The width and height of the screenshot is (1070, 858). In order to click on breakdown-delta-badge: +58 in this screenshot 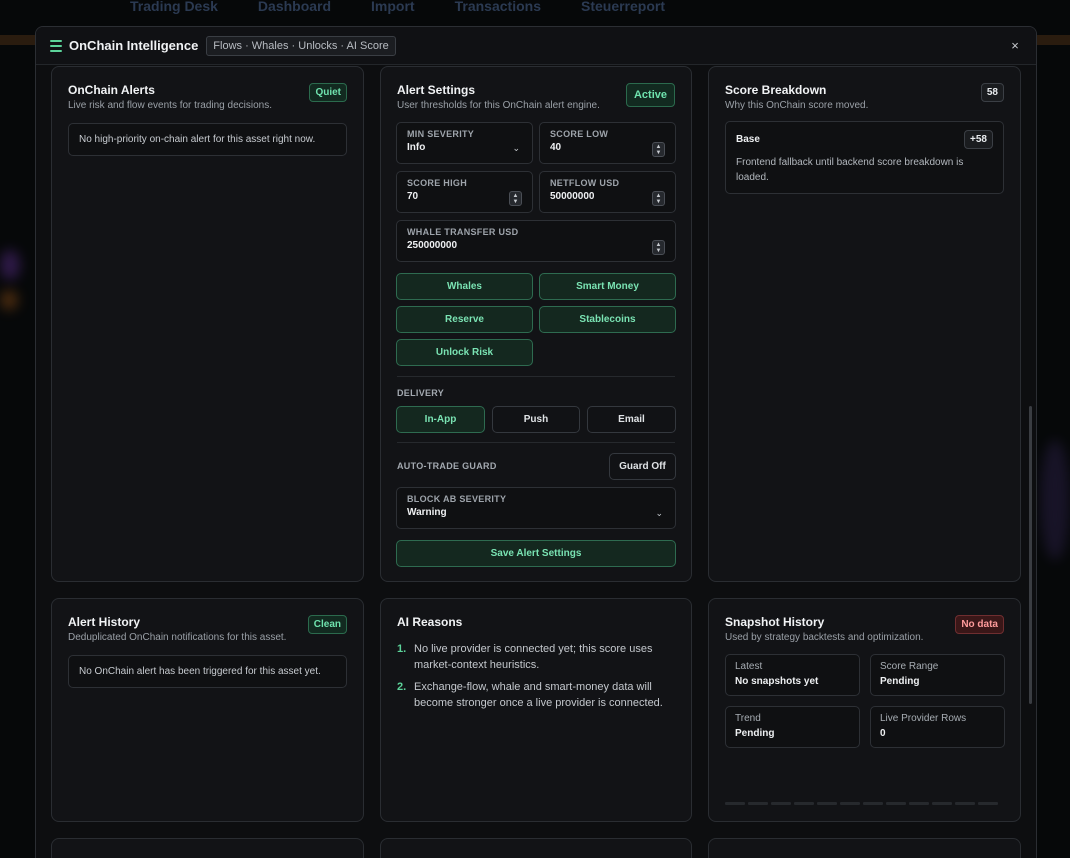, I will do `click(978, 139)`.